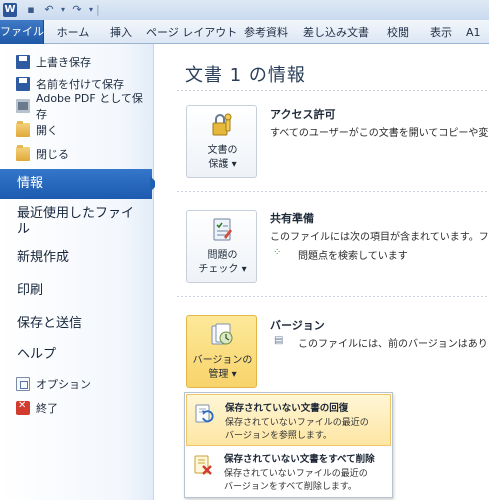 This screenshot has height=500, width=489. What do you see at coordinates (76, 324) in the screenshot?
I see `nav-tab-save-send: 保存と送信` at bounding box center [76, 324].